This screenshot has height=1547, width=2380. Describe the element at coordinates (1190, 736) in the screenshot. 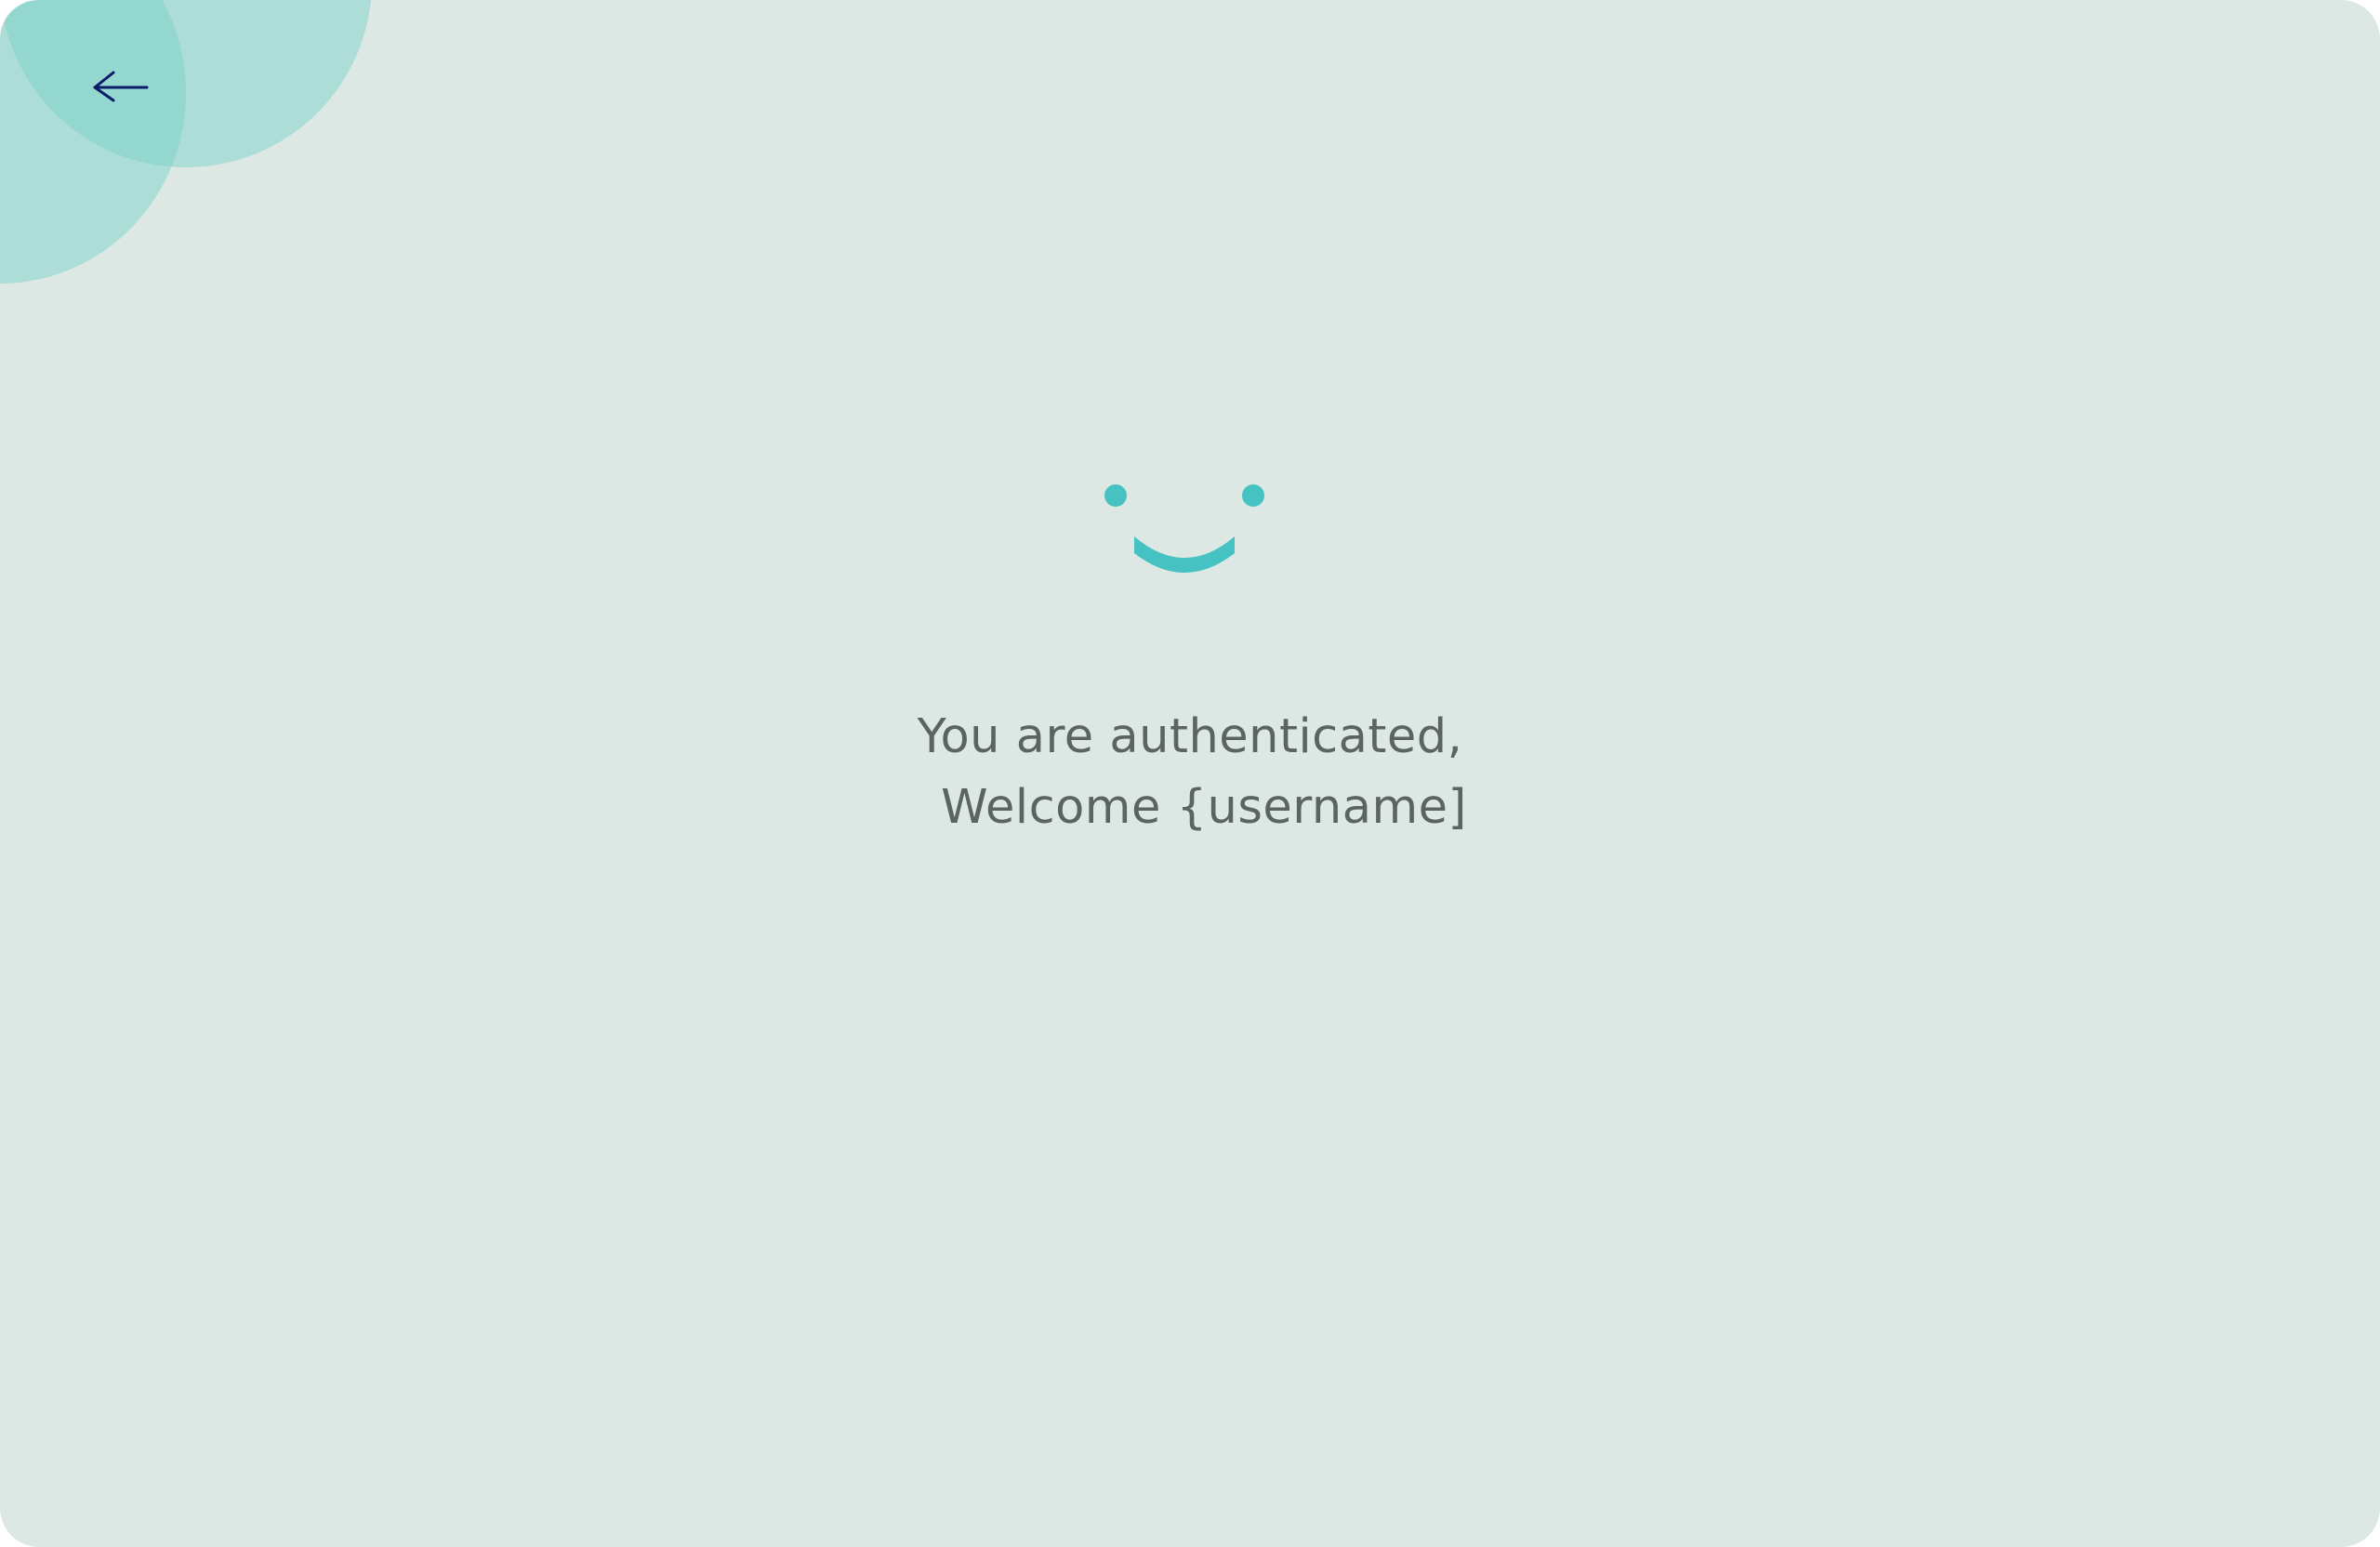

I see `authenticated-text: You are authenticated,` at that location.